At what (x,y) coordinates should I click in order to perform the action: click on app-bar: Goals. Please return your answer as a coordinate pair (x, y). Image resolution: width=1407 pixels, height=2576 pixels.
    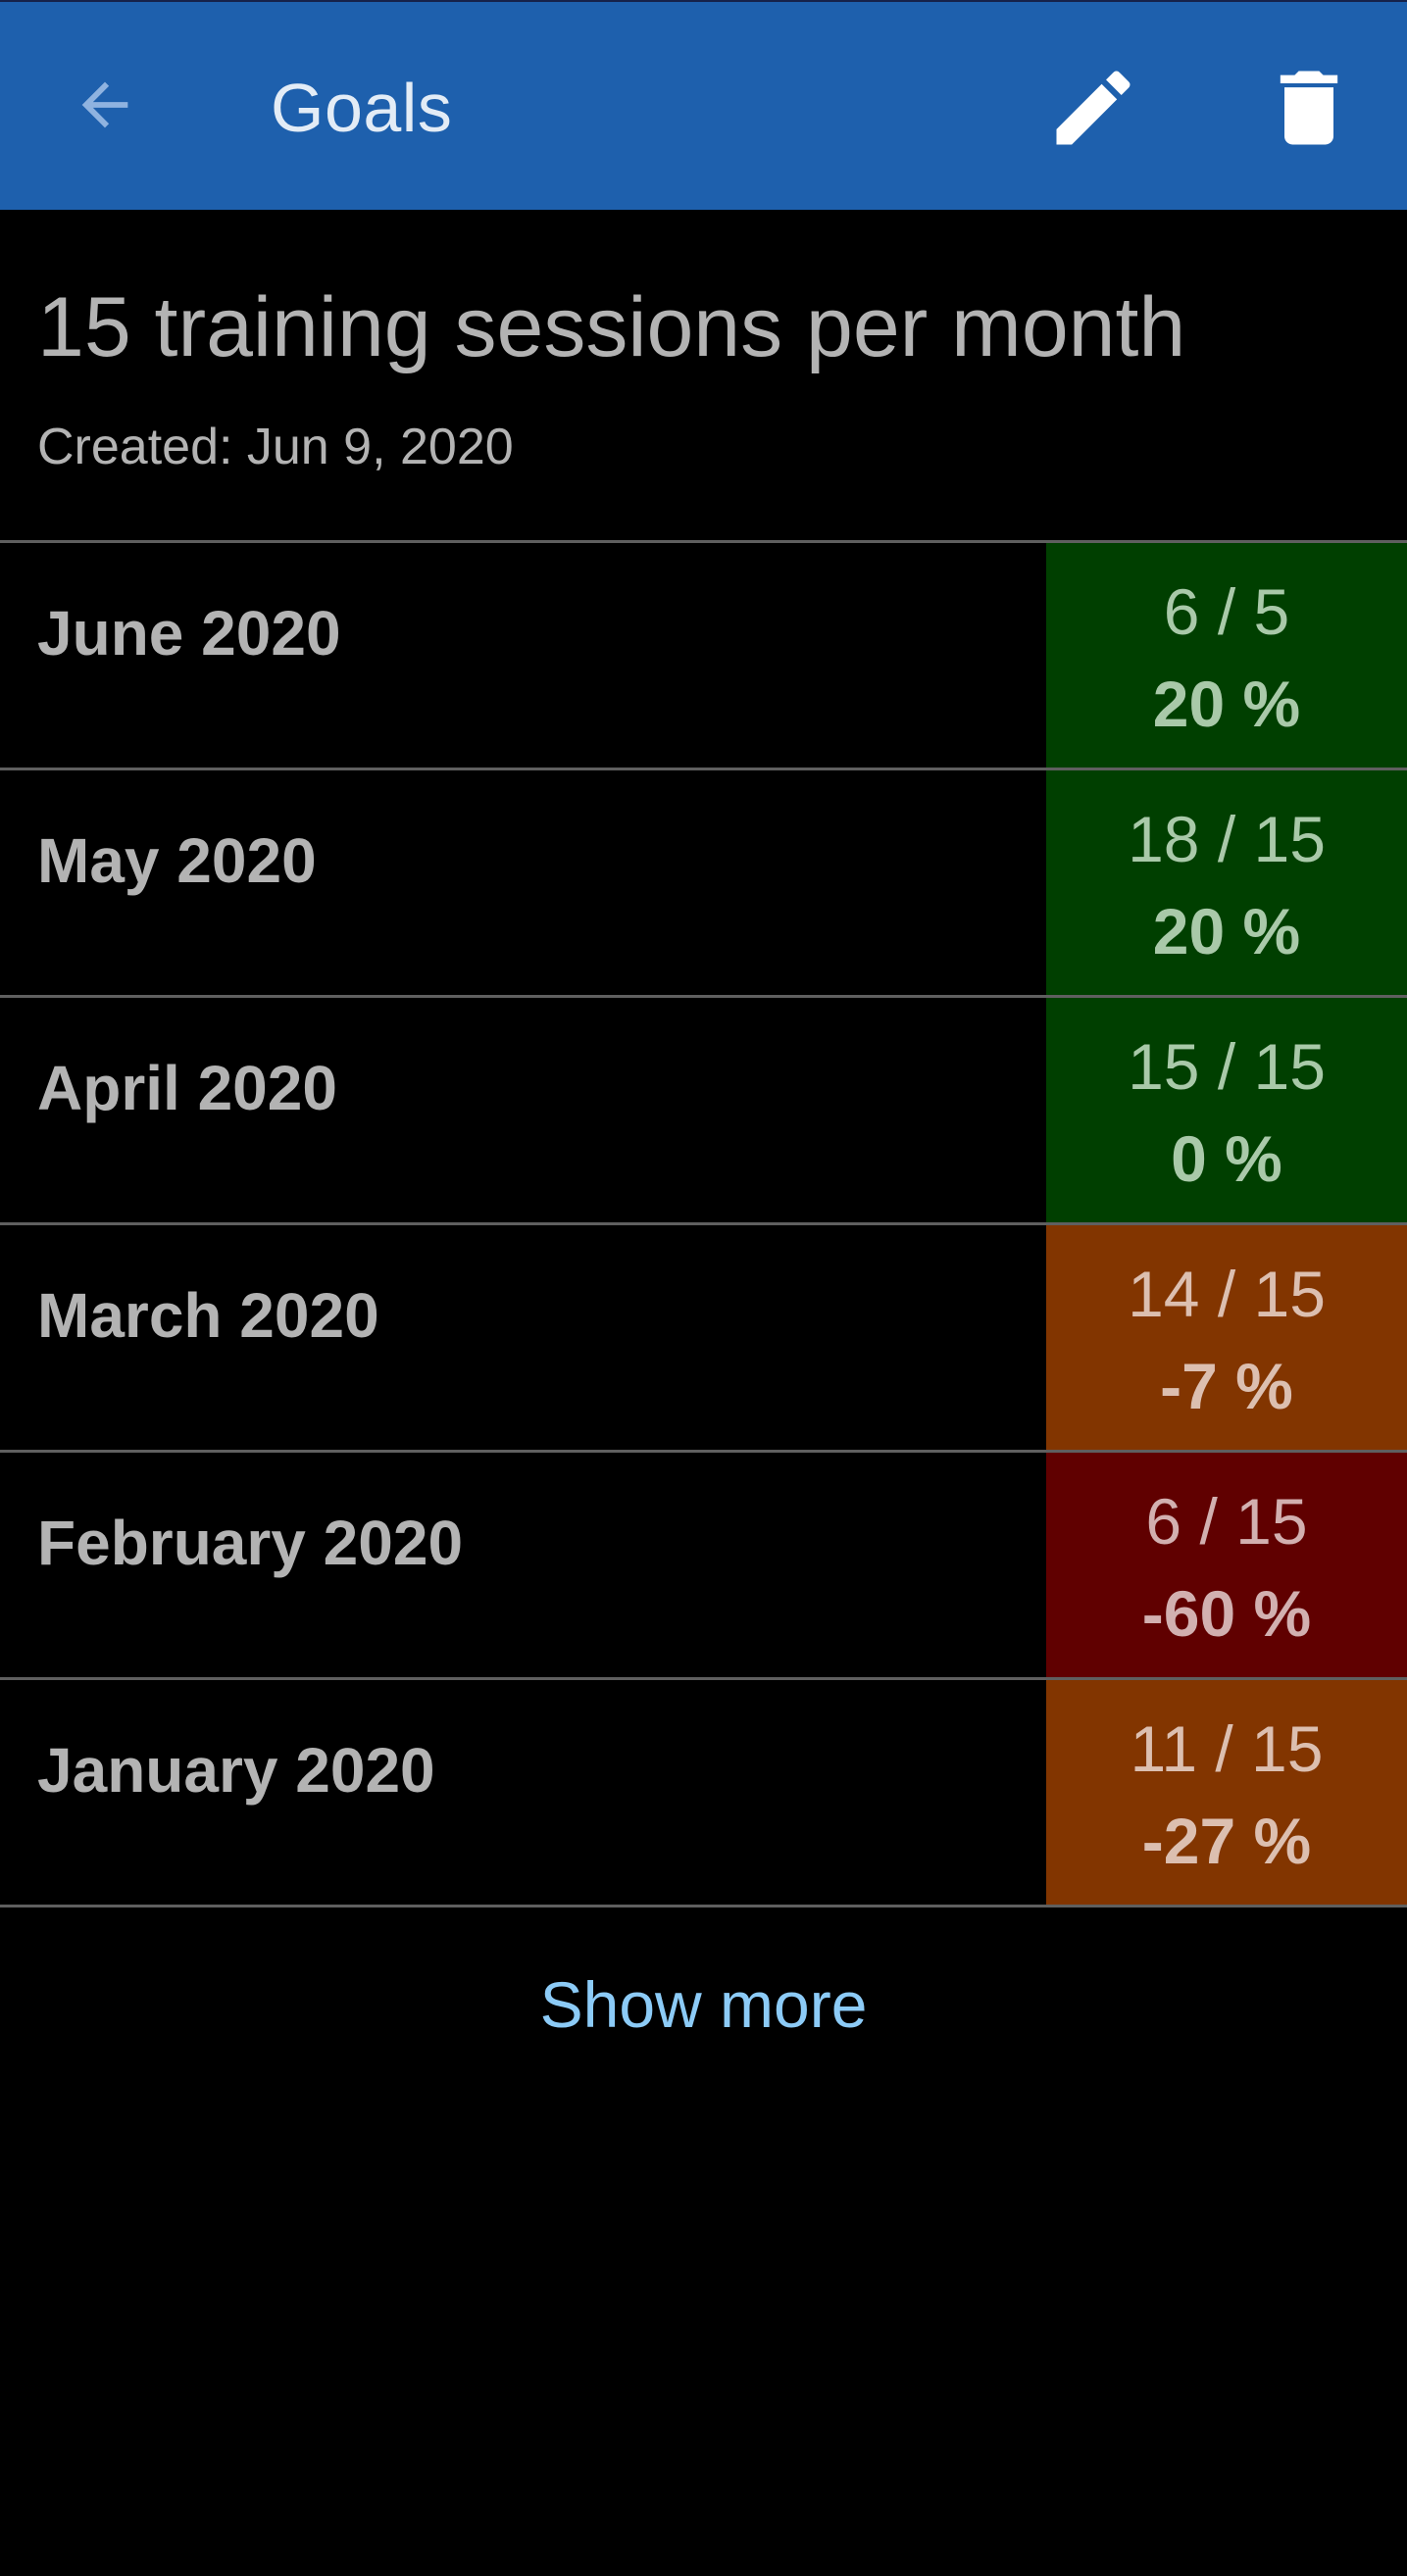
    Looking at the image, I should click on (703, 105).